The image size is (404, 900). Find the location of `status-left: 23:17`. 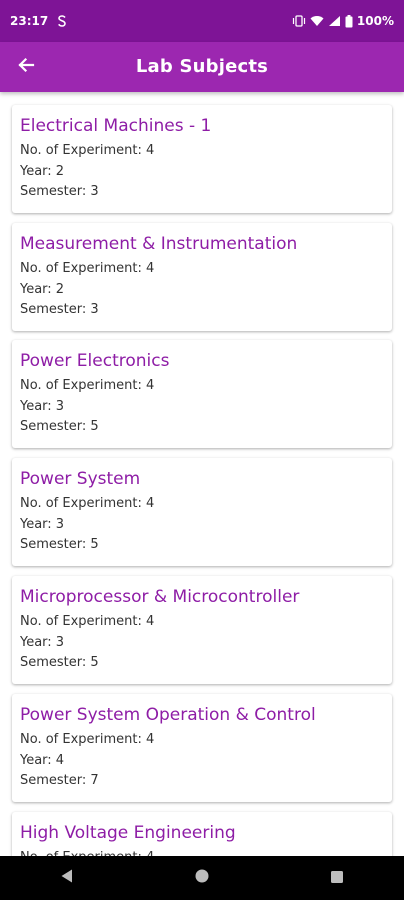

status-left: 23:17 is located at coordinates (39, 21).